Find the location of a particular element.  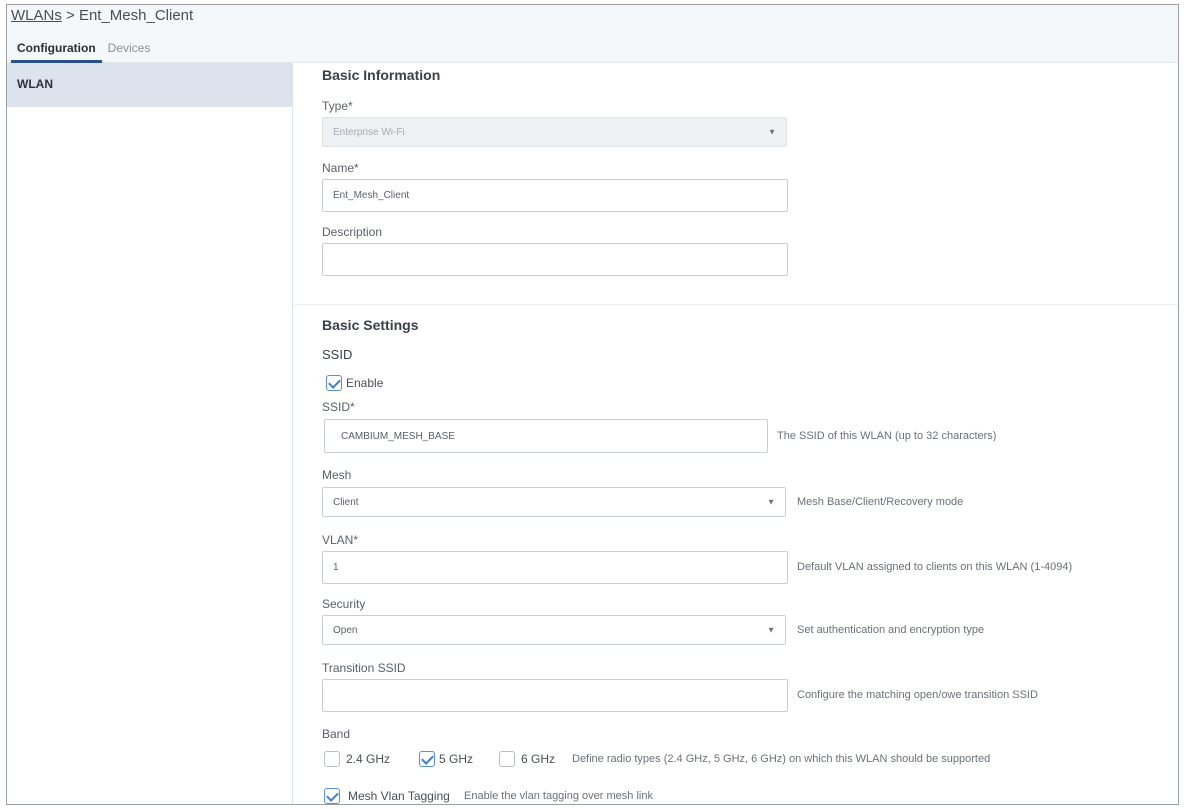

name-value: Ent_Mesh_Client is located at coordinates (371, 195).